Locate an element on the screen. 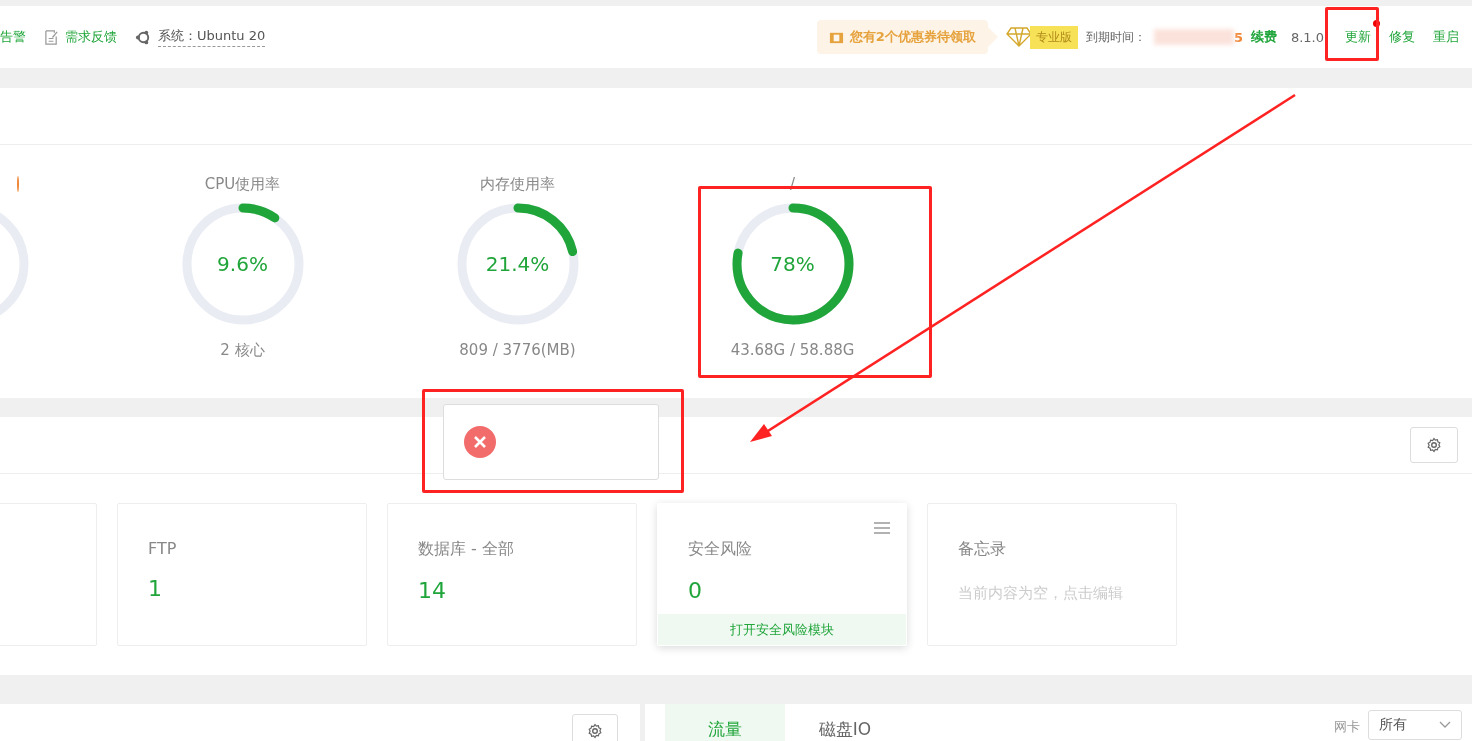  expiry-label: 到期时间： is located at coordinates (1115, 37).